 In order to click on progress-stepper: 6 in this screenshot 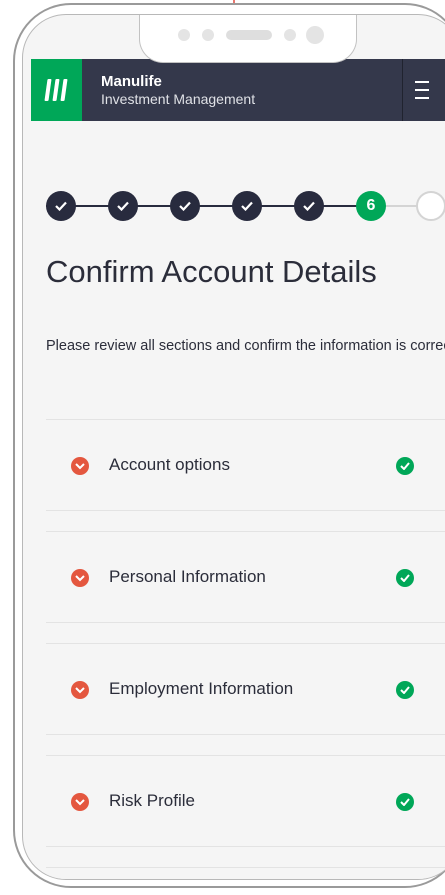, I will do `click(238, 171)`.